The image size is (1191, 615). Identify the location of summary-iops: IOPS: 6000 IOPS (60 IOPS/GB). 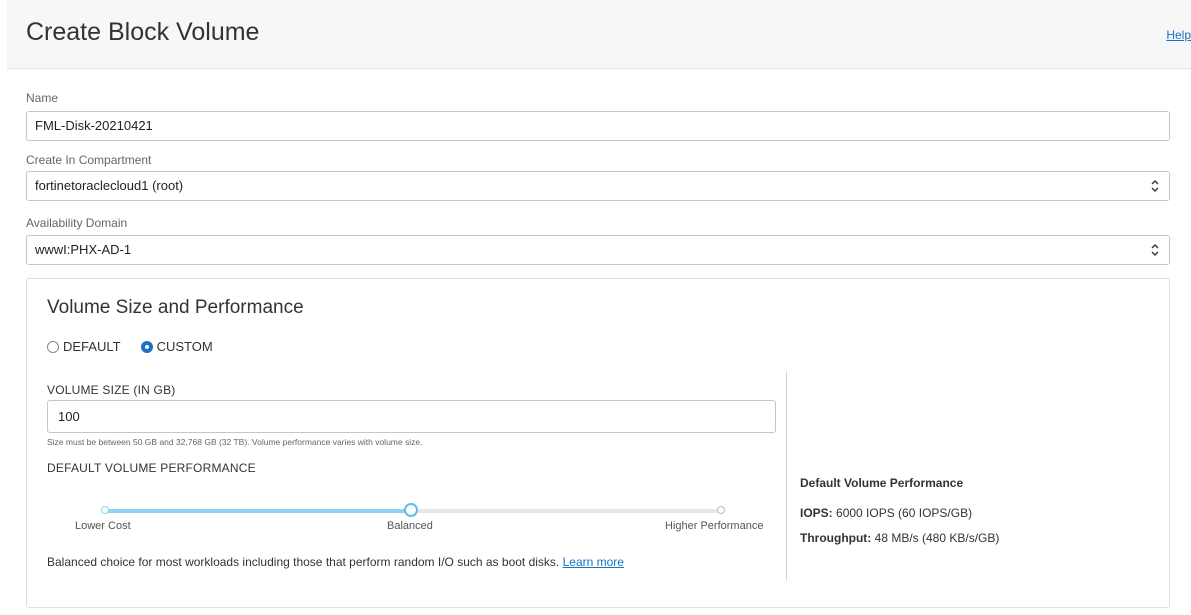
(886, 513).